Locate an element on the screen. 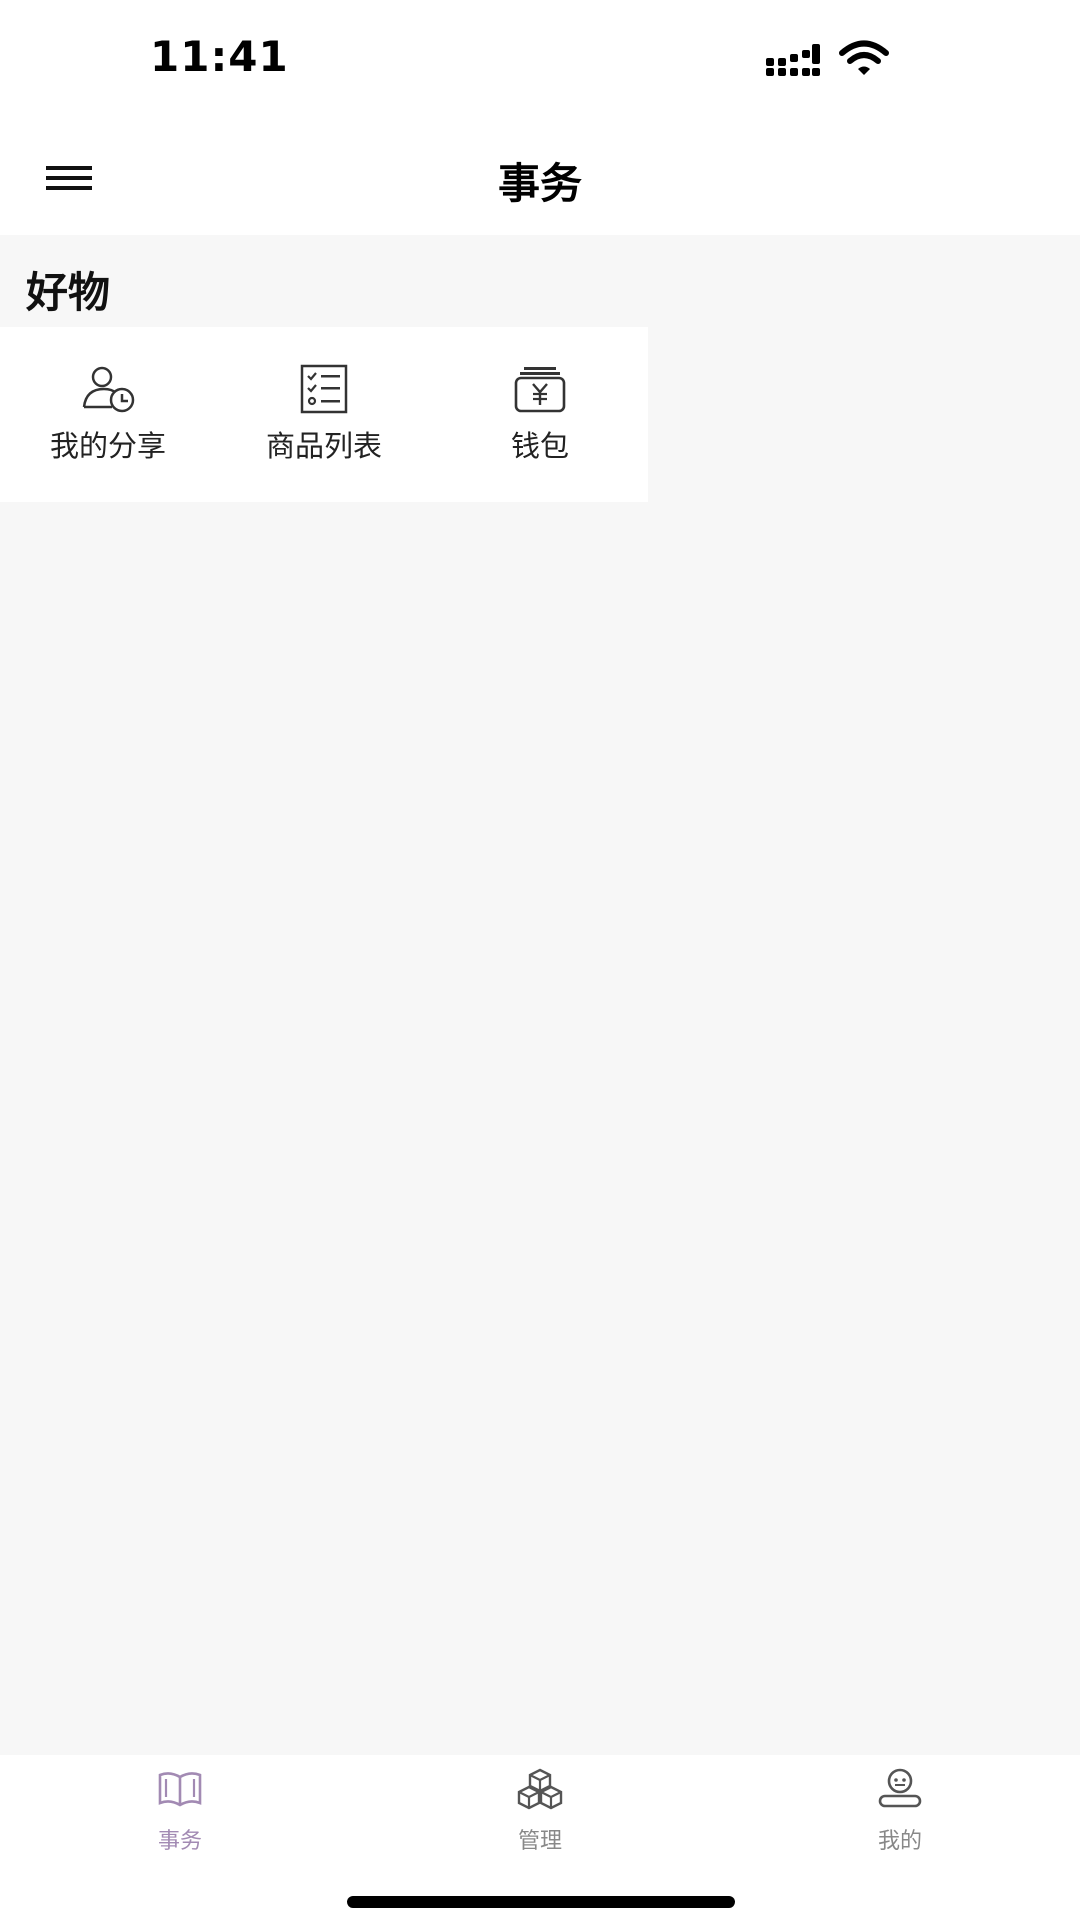 The height and width of the screenshot is (1920, 1080). tab-mine: 我的 is located at coordinates (900, 1815).